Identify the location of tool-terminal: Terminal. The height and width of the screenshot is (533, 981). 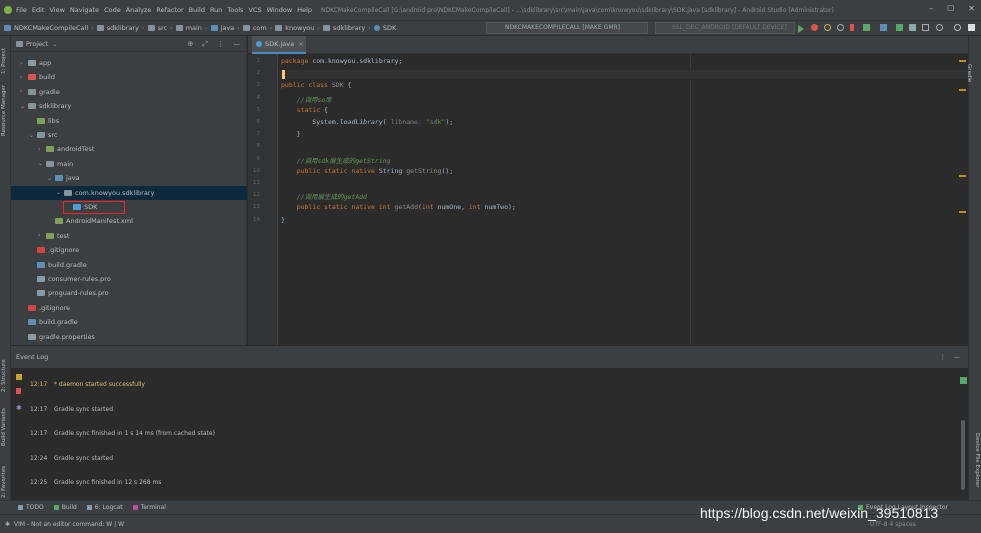
(149, 507).